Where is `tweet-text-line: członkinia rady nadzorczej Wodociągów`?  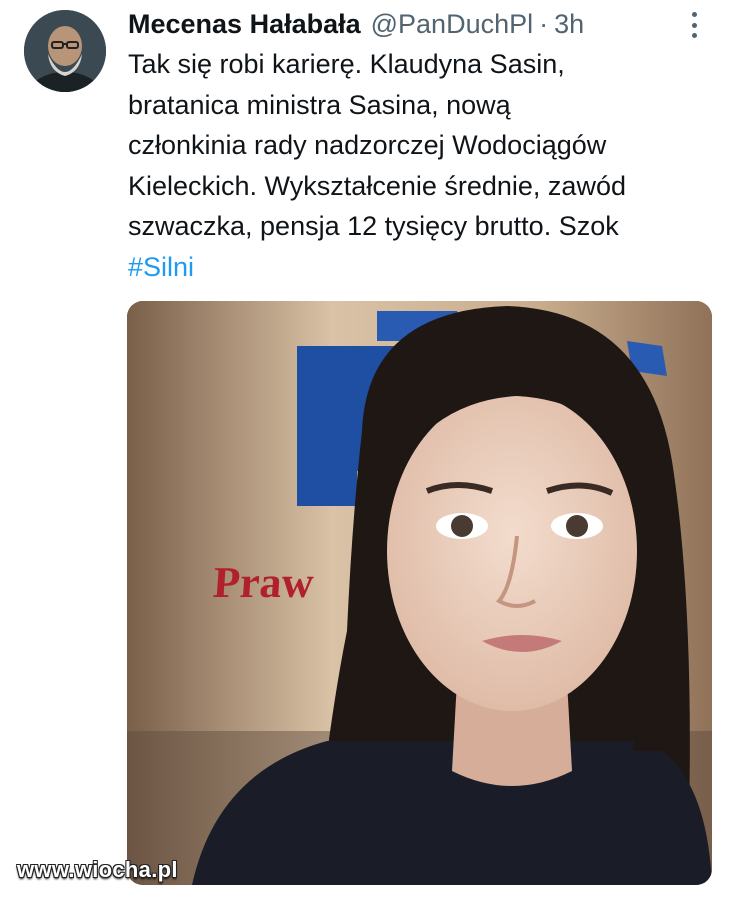
tweet-text-line: członkinia rady nadzorczej Wodociągów is located at coordinates (367, 145).